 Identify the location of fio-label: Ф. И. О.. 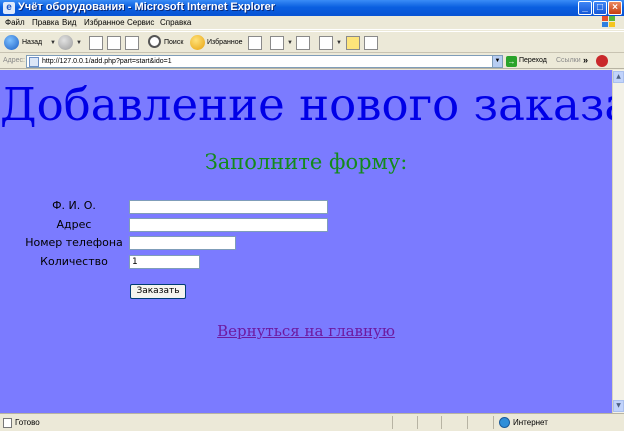
(74, 205).